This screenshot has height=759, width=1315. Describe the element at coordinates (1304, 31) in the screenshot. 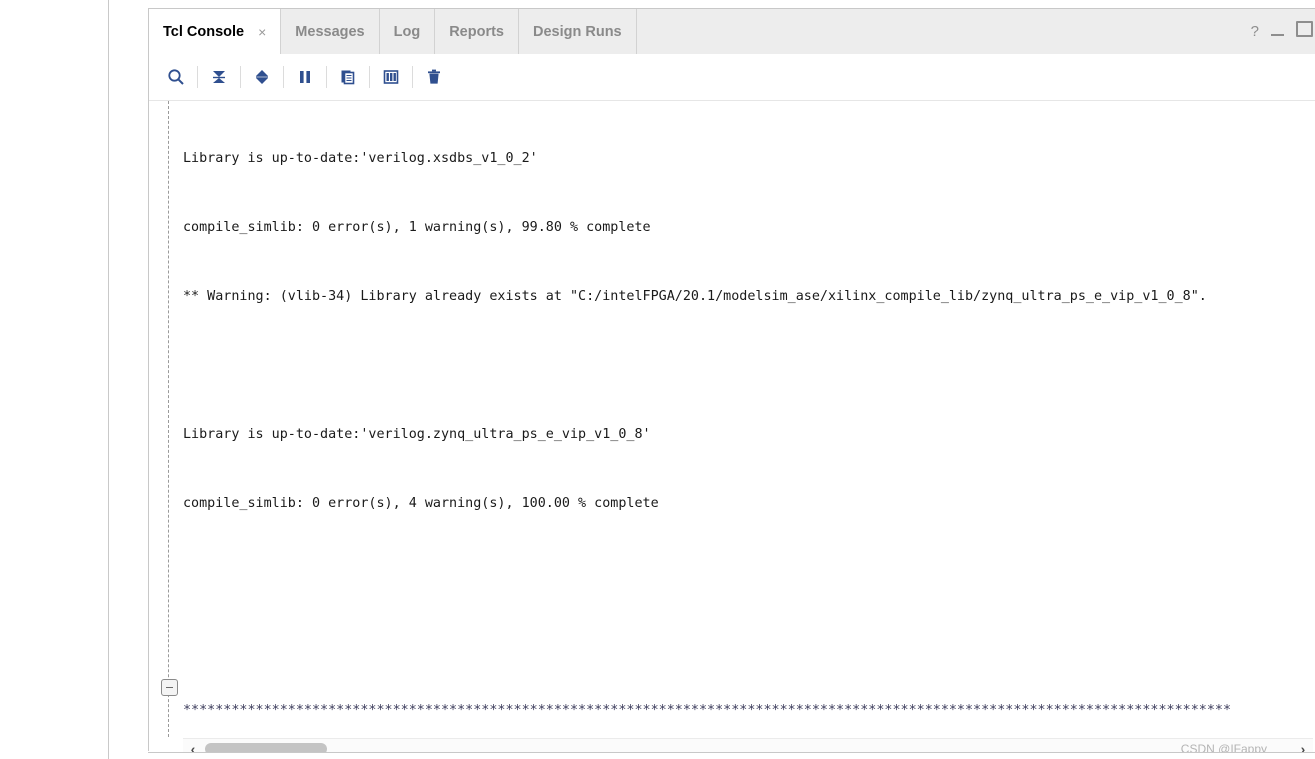

I see `maximize-icon` at that location.